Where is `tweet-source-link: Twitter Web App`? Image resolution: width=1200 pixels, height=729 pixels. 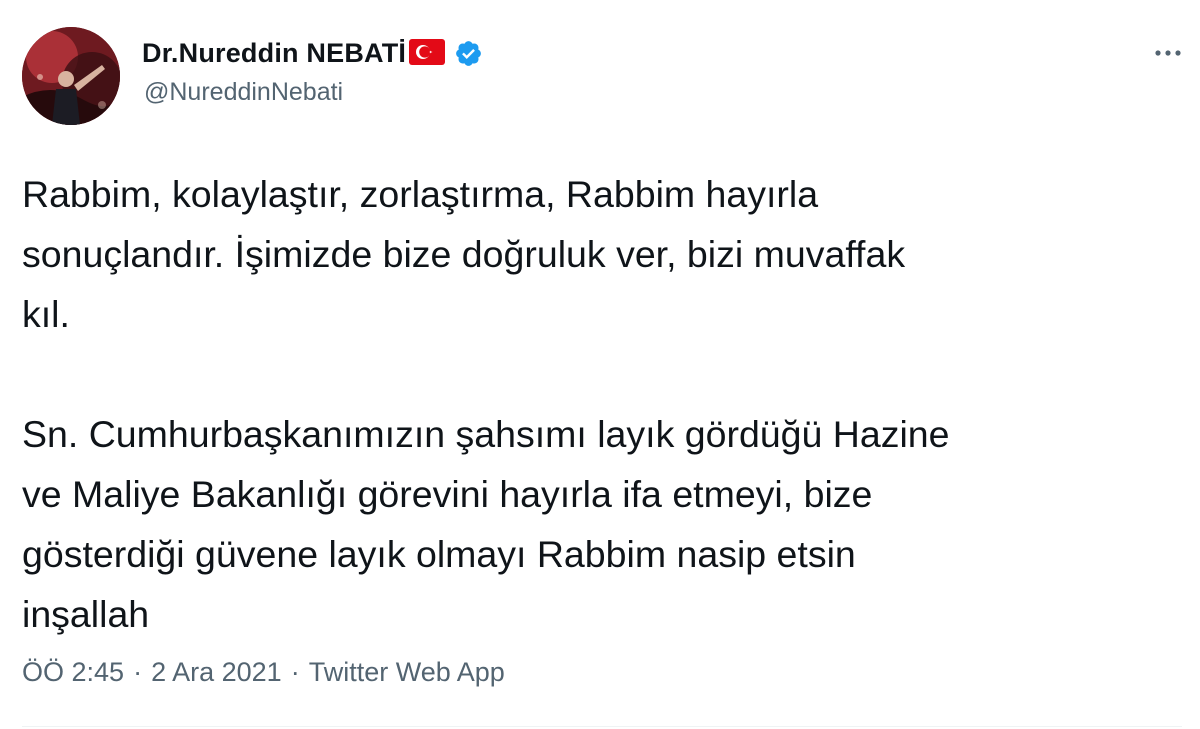 tweet-source-link: Twitter Web App is located at coordinates (407, 672).